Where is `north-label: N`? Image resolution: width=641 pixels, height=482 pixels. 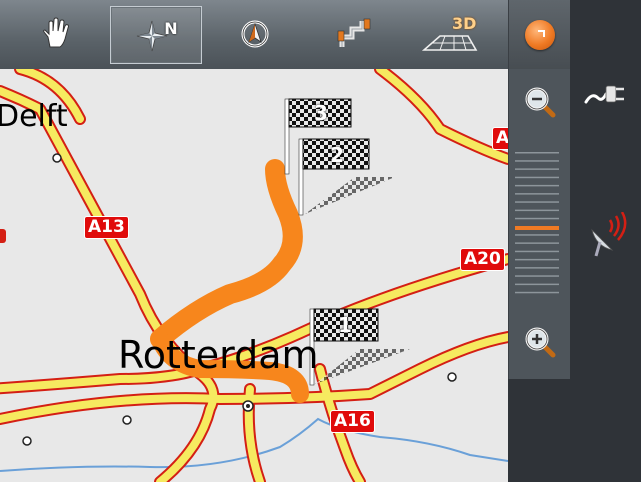
north-label: N is located at coordinates (171, 28).